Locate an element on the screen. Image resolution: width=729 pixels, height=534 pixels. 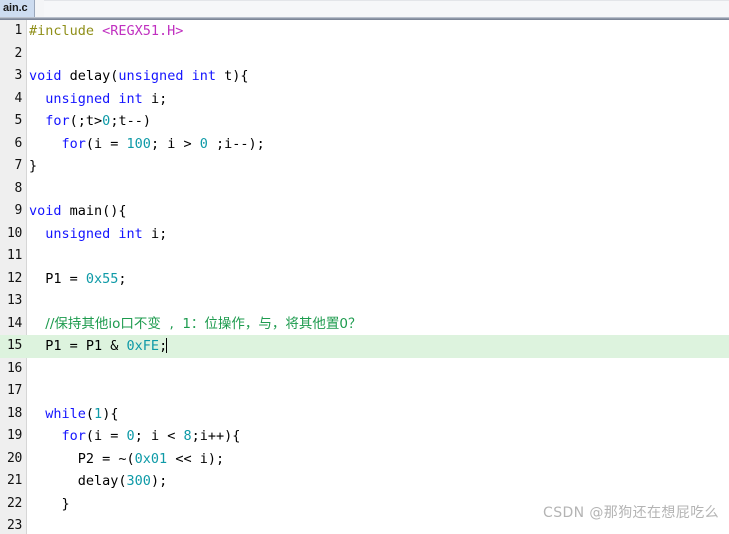
line-number: 10 is located at coordinates (14, 233).